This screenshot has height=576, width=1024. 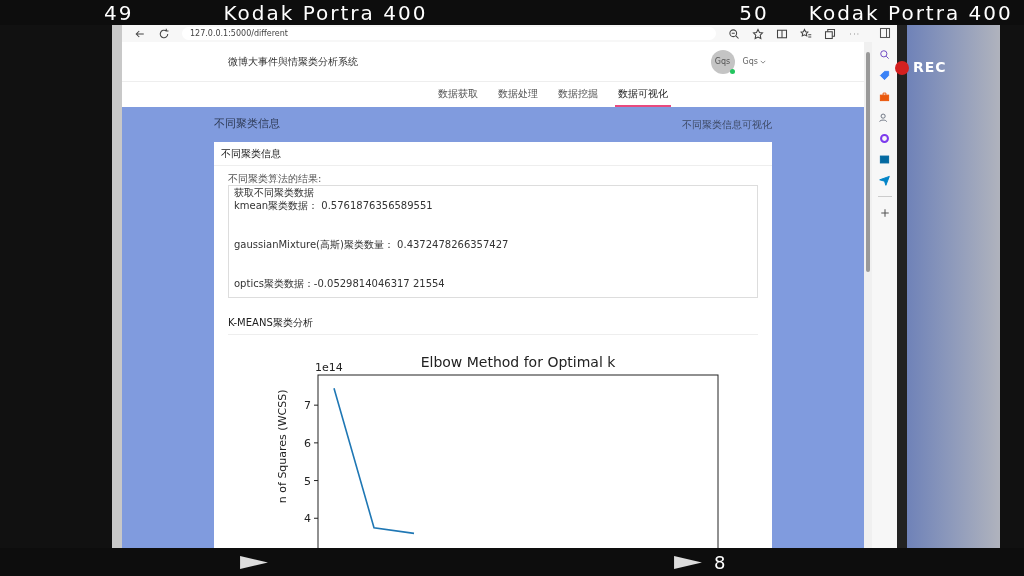 I want to click on site-title: 微博大事件與情聚类分析系统, so click(x=293, y=62).